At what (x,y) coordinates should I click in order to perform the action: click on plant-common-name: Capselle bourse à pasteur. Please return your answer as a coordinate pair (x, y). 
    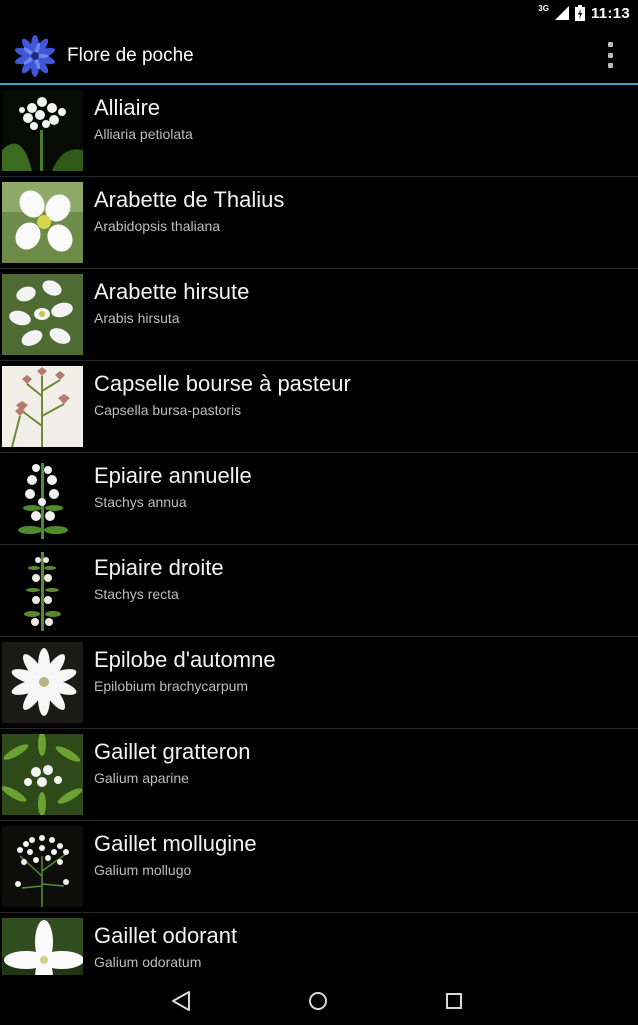
    Looking at the image, I should click on (222, 383).